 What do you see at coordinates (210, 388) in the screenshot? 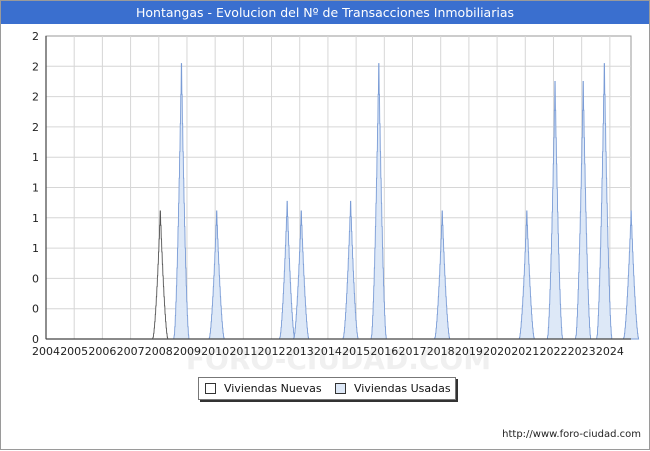
I see `legend-swatch-nuevas` at bounding box center [210, 388].